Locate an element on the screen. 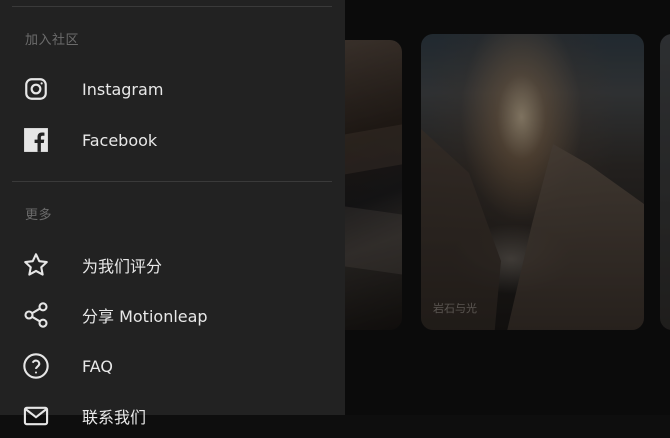 This screenshot has height=438, width=670. template-card-right is located at coordinates (665, 182).